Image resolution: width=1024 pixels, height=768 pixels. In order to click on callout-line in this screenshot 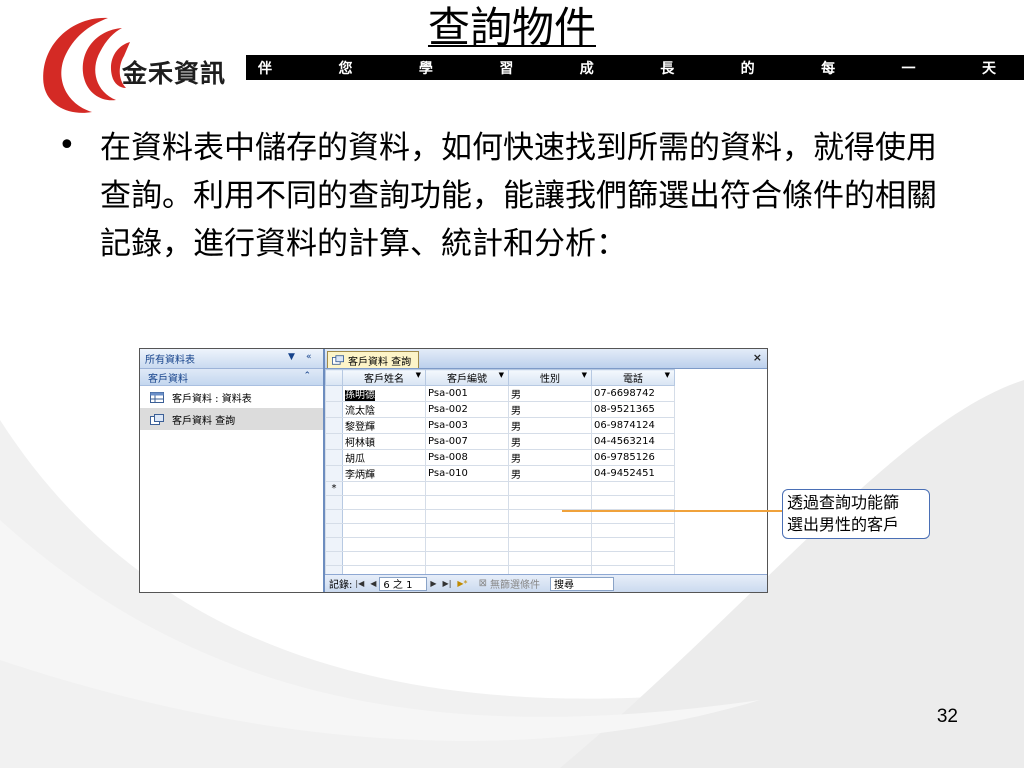, I will do `click(672, 511)`.